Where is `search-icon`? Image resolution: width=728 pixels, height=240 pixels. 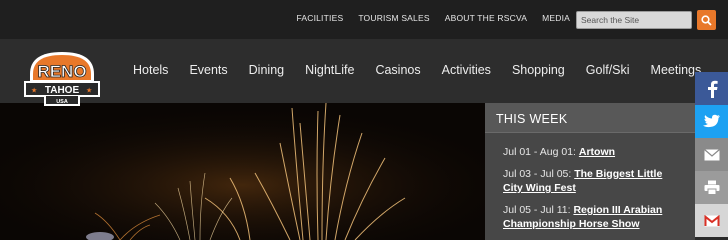
search-icon is located at coordinates (706, 20).